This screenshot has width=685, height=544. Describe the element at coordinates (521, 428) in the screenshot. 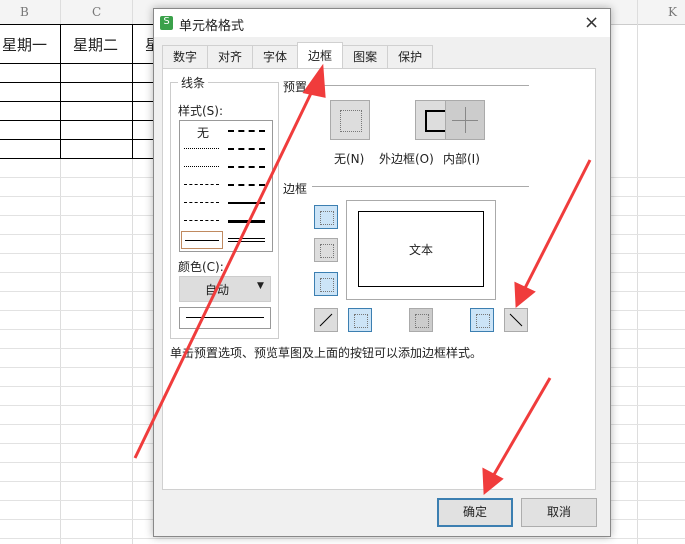

I see `arrow-to-ok` at that location.